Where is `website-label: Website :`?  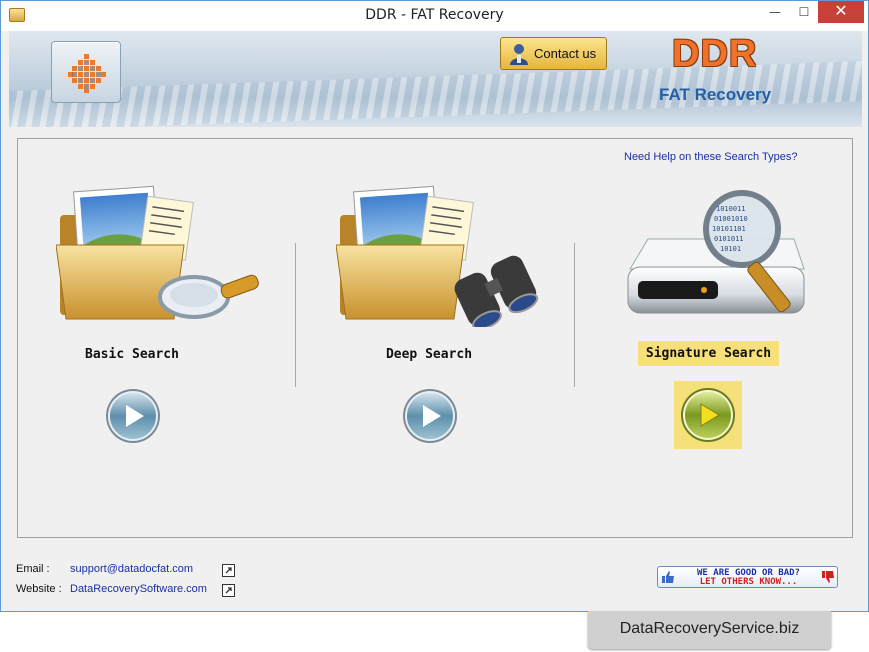
website-label: Website : is located at coordinates (39, 589).